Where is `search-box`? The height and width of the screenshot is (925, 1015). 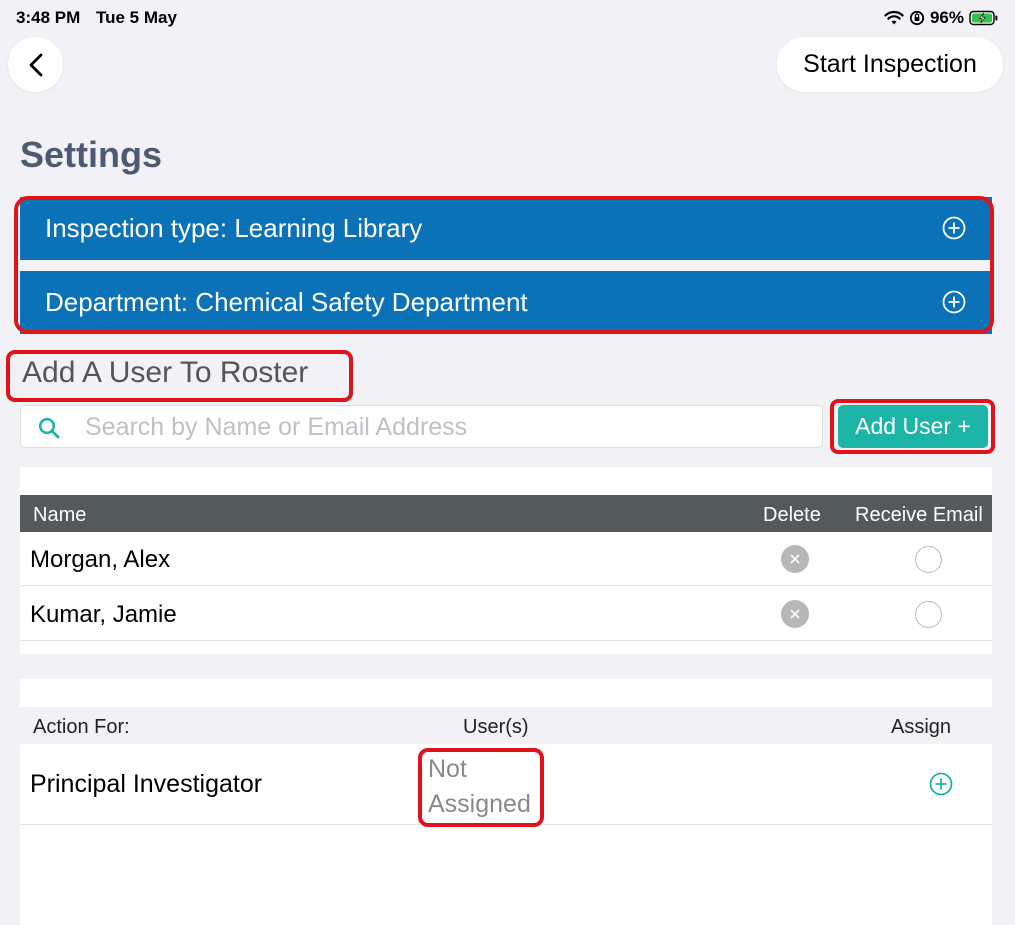
search-box is located at coordinates (421, 426).